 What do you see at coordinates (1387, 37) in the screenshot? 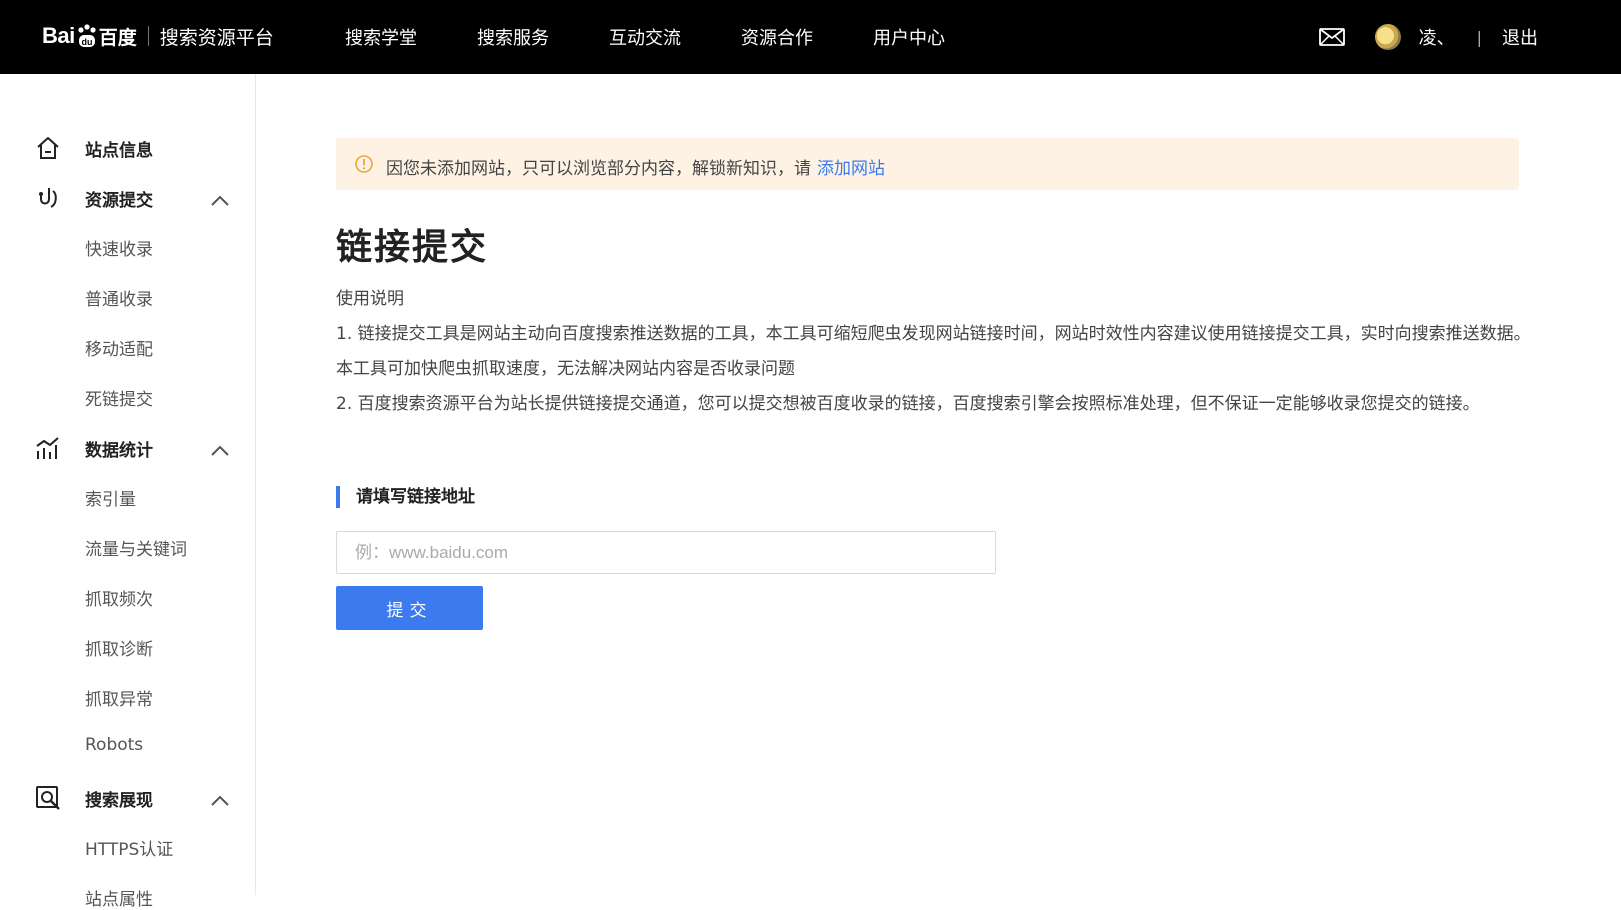
I see `avatar` at bounding box center [1387, 37].